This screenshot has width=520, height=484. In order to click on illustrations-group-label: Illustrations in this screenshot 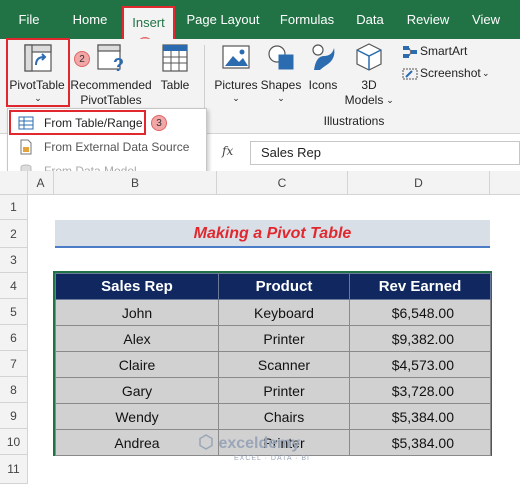, I will do `click(354, 121)`.